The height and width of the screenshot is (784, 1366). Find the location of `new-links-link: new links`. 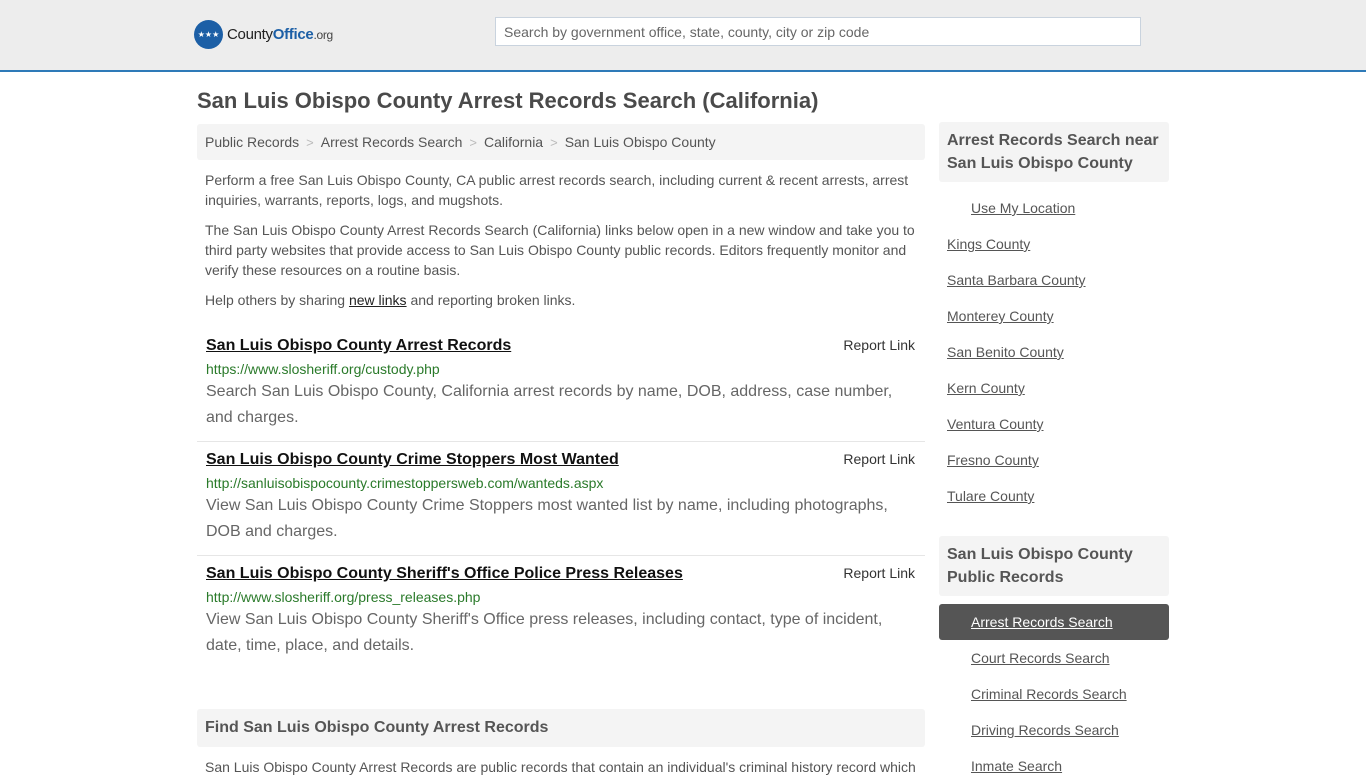

new-links-link: new links is located at coordinates (378, 300).